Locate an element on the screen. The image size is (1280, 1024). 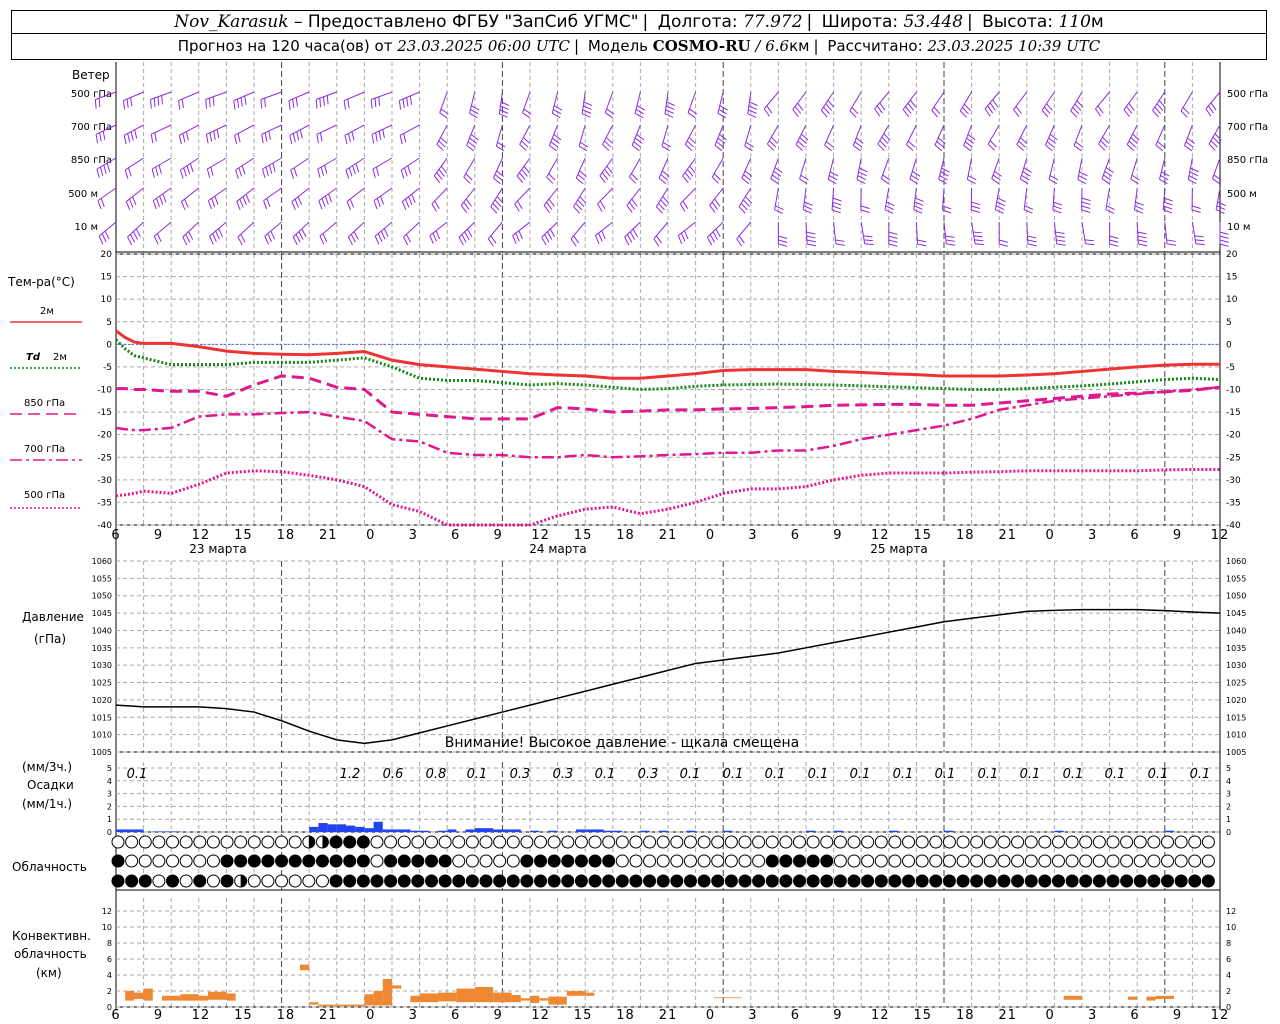
hour-tick: 9 is located at coordinates (837, 535).